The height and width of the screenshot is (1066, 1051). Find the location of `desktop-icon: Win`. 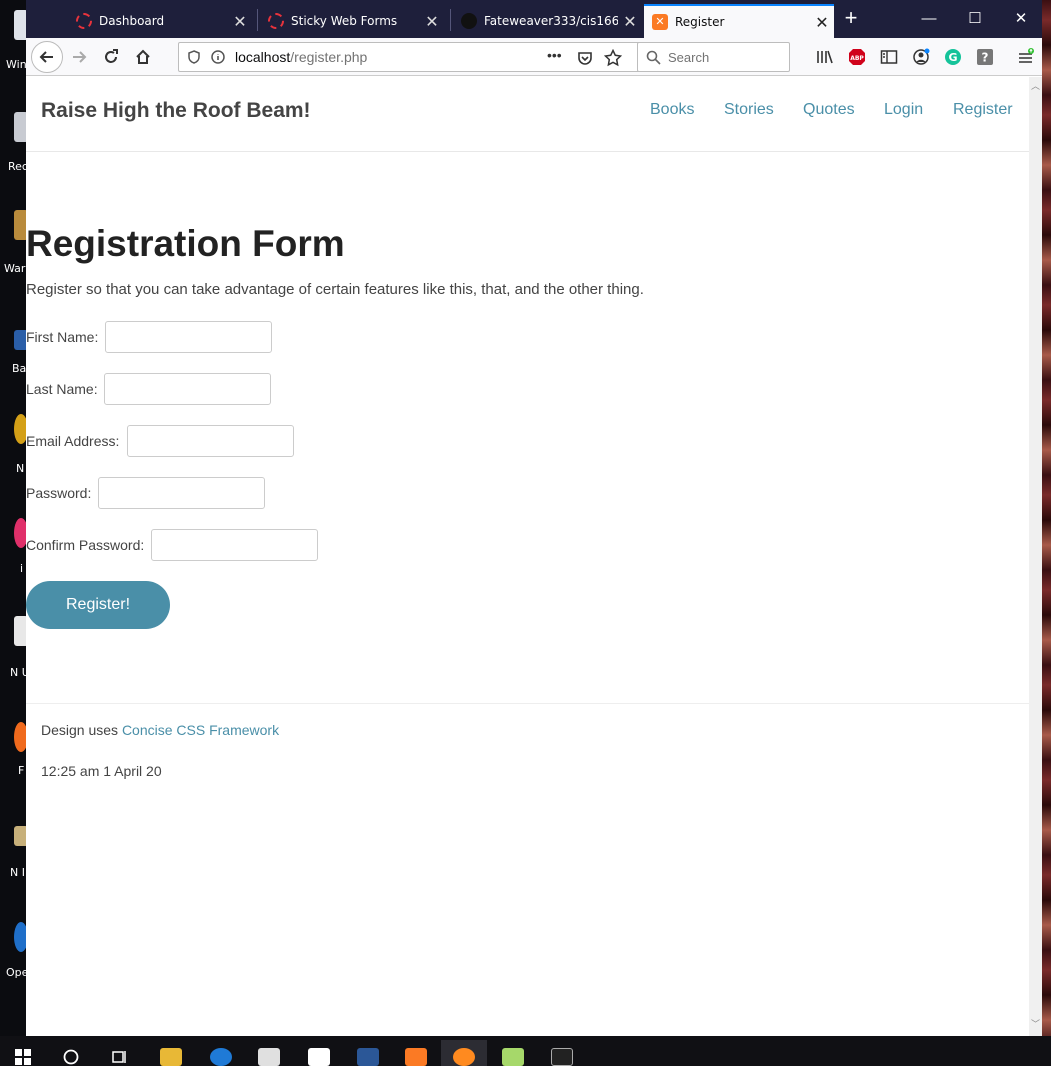

desktop-icon: Win is located at coordinates (16, 40).